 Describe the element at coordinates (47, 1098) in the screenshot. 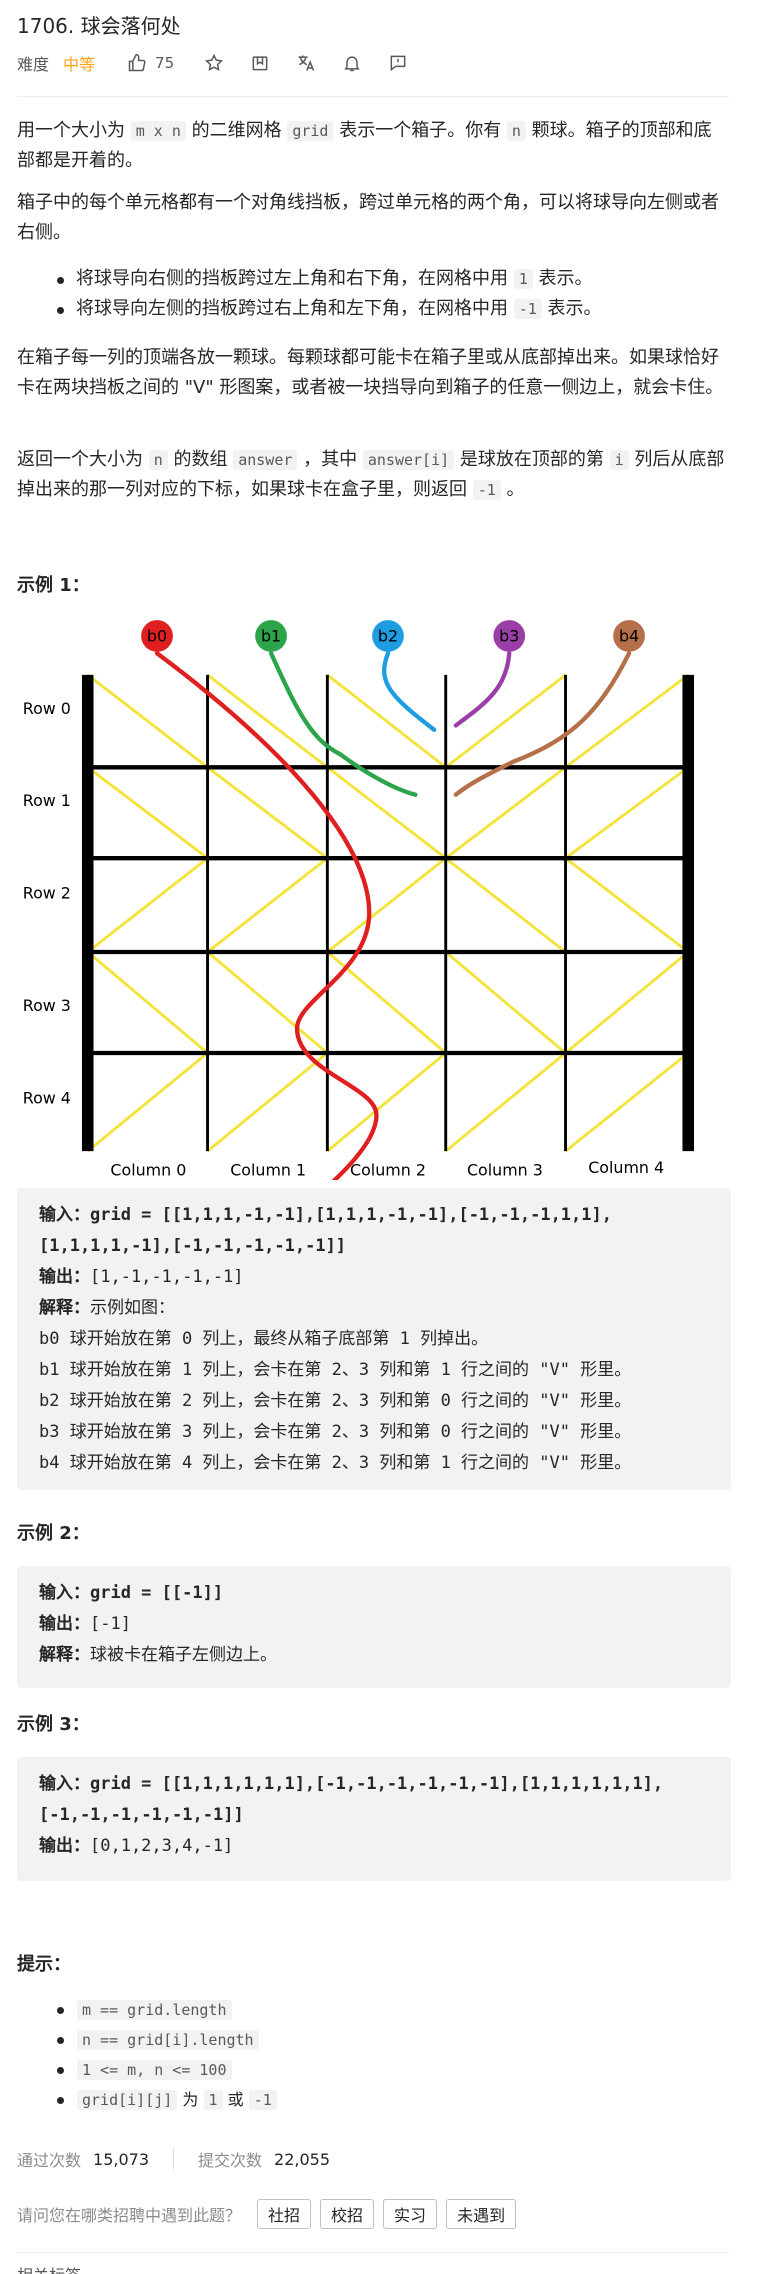

I see `row-label: Row 4` at that location.